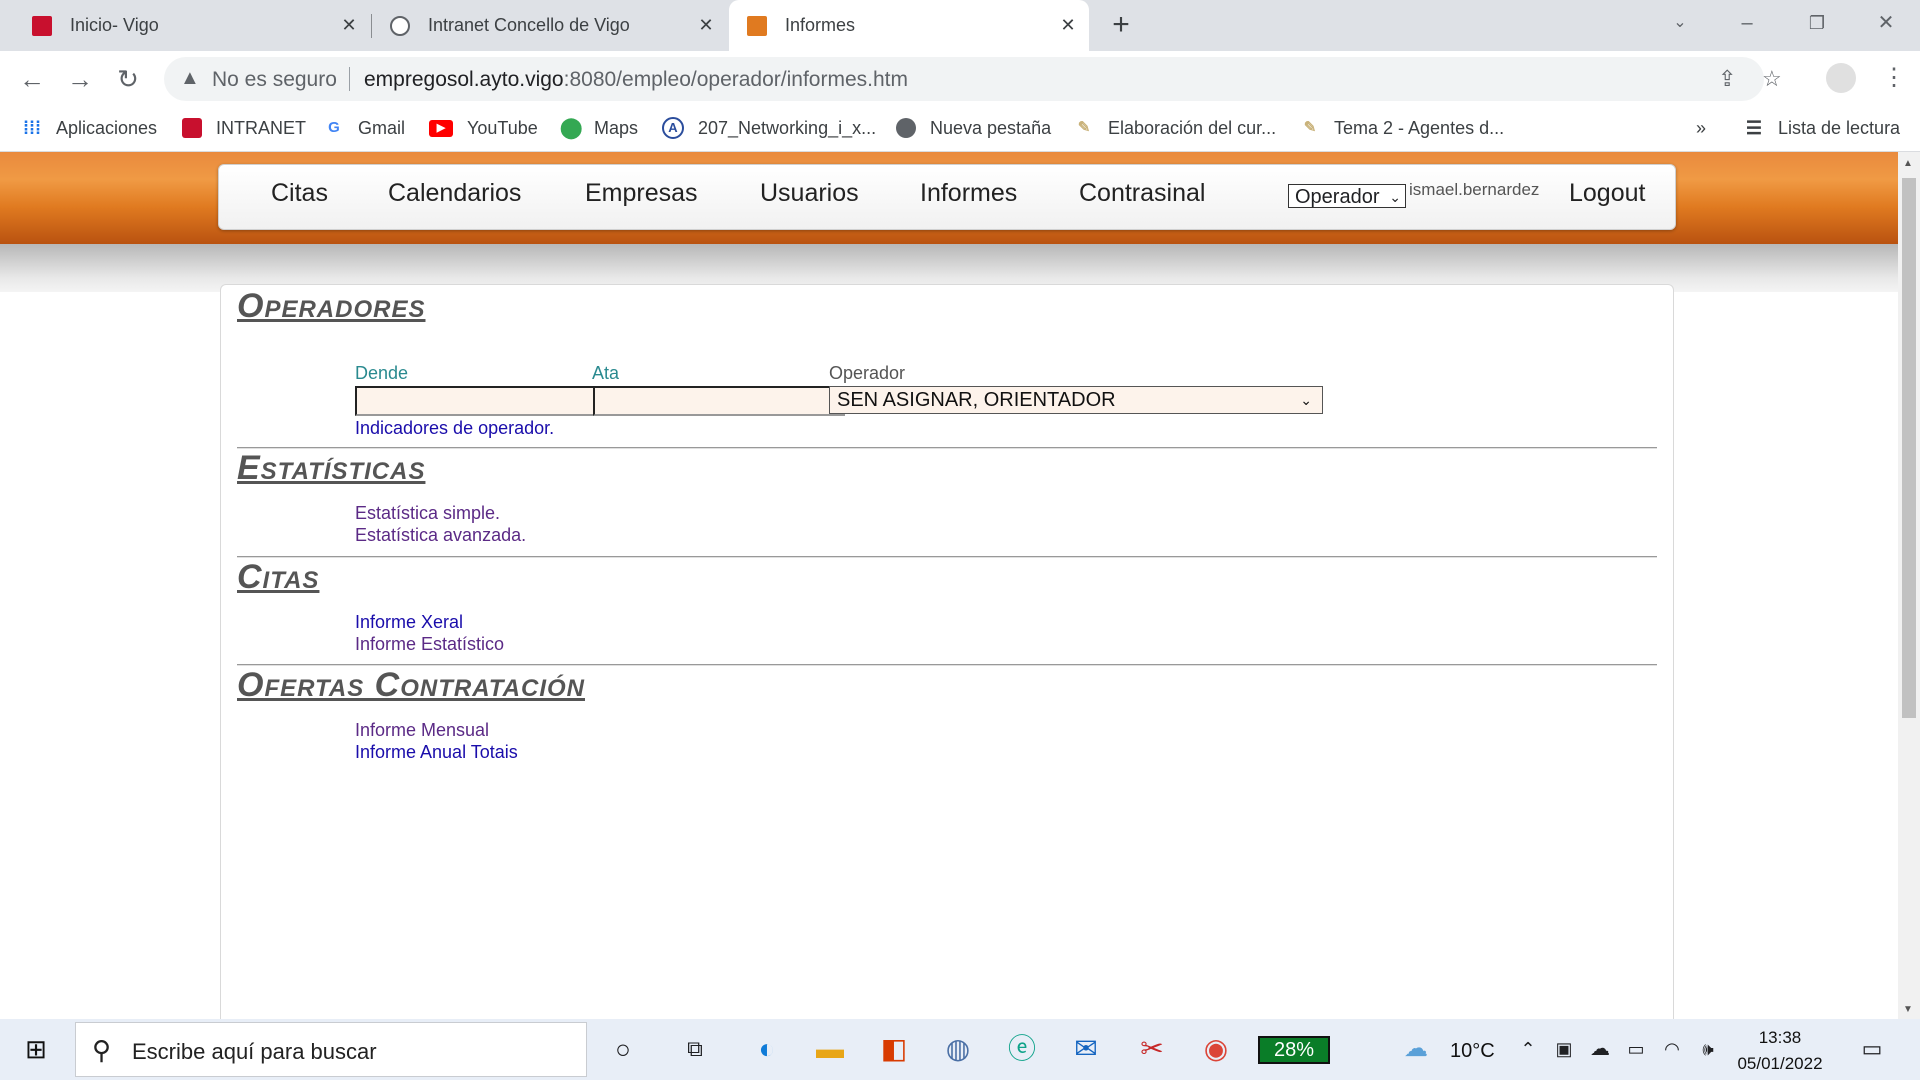 The height and width of the screenshot is (1080, 1920). Describe the element at coordinates (1022, 1049) in the screenshot. I see `eset-icon: ⓔ` at that location.